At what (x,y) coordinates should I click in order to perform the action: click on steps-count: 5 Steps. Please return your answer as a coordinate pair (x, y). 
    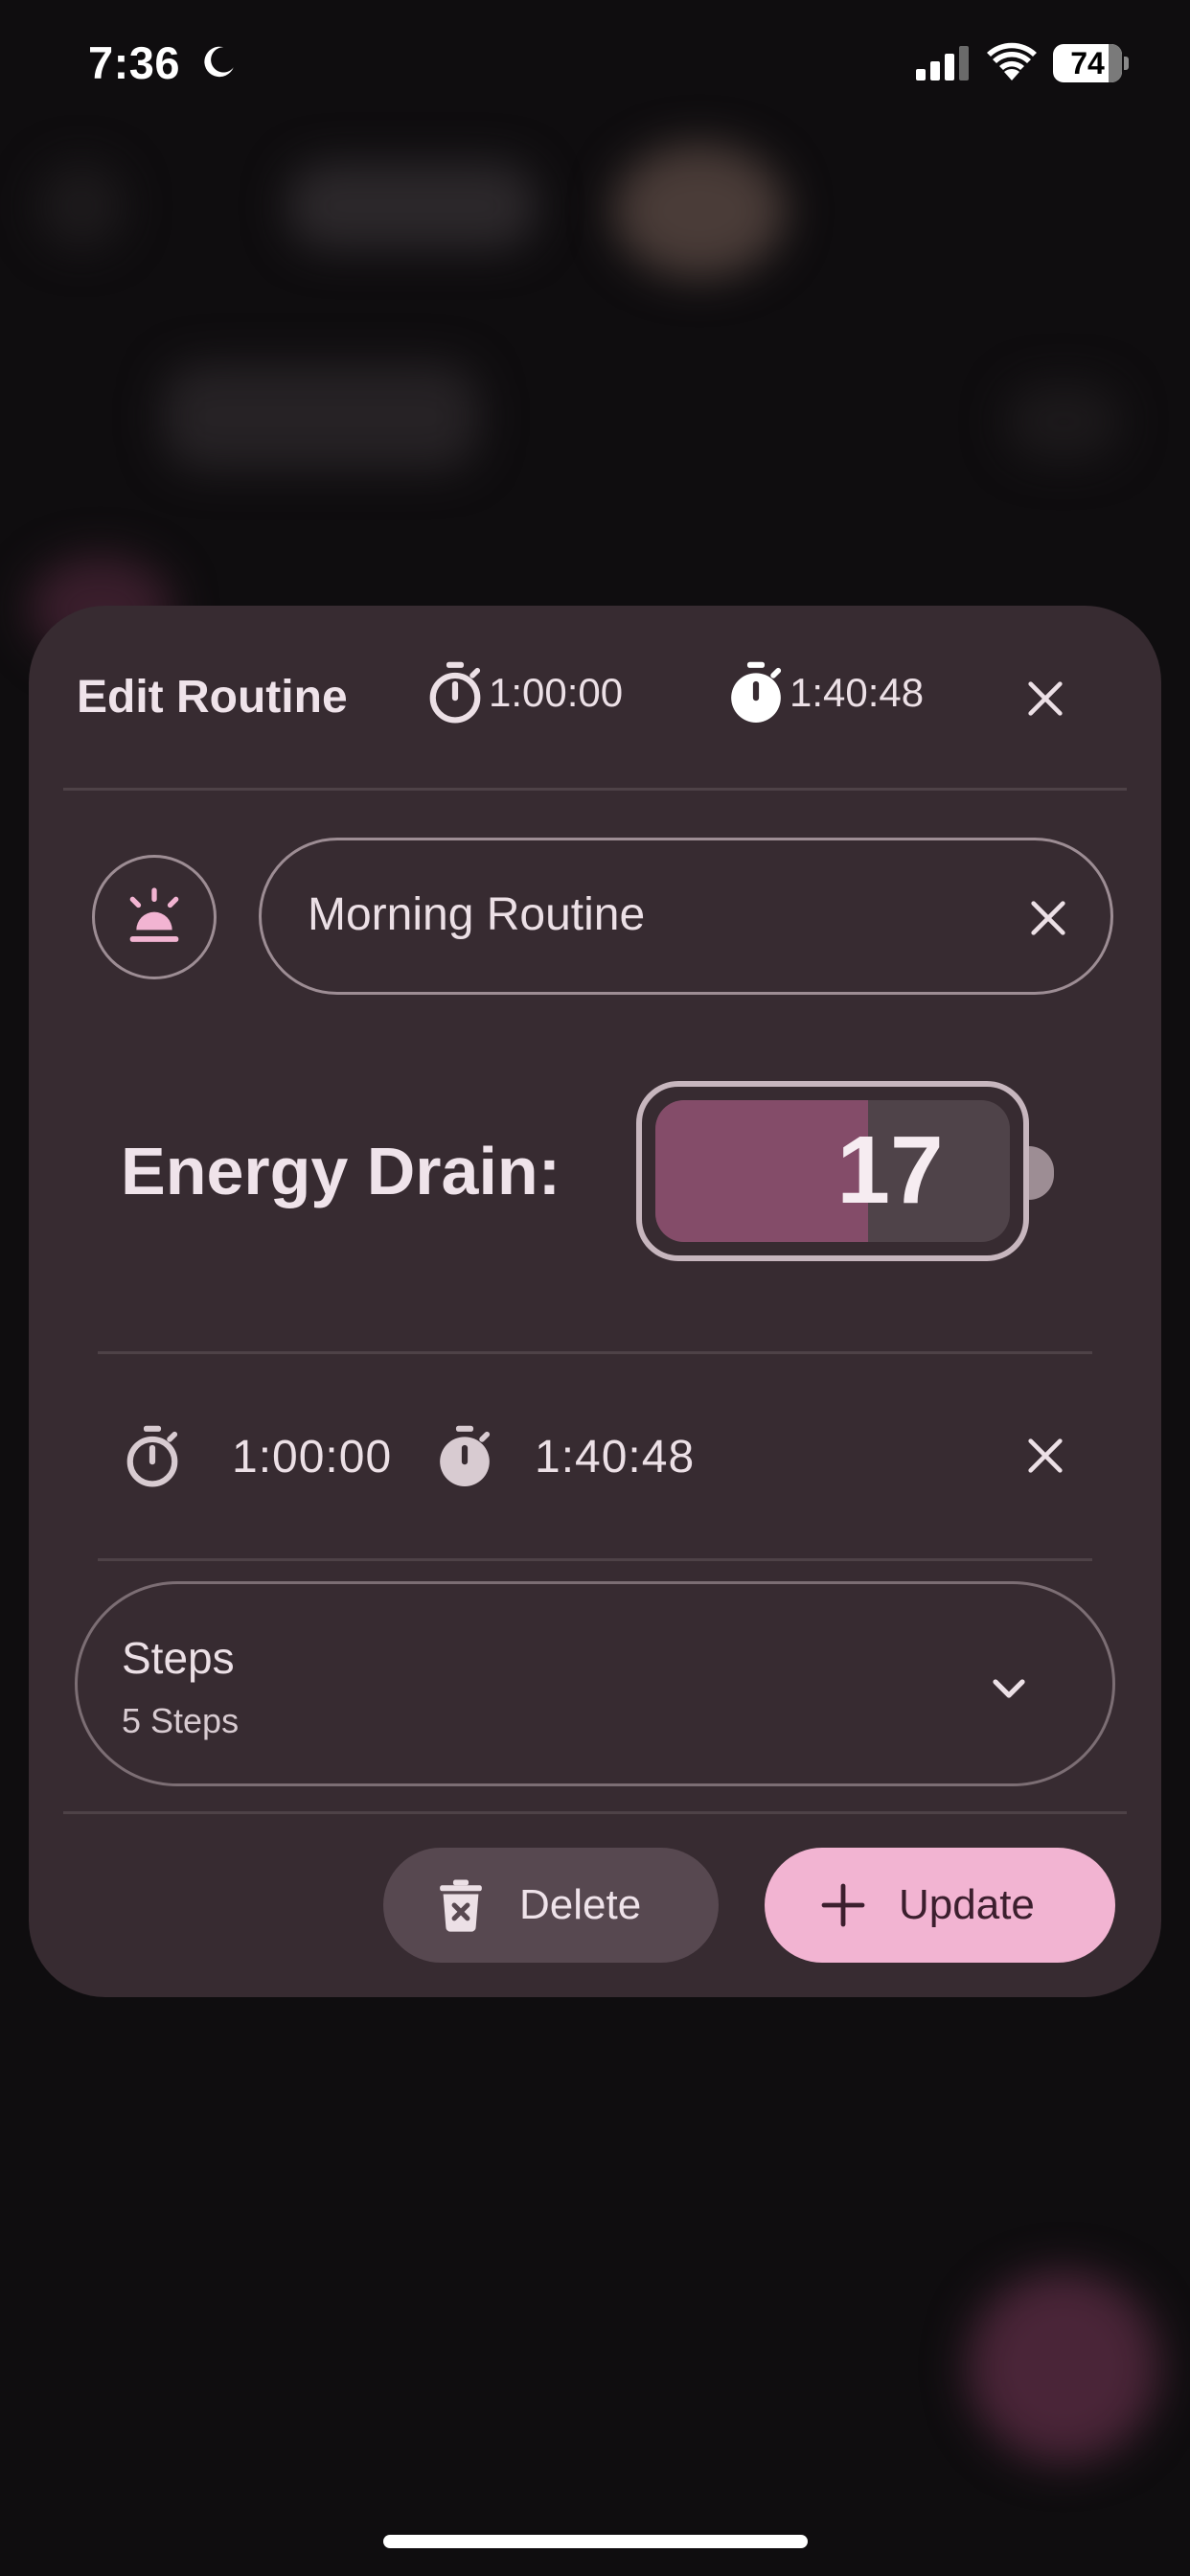
    Looking at the image, I should click on (181, 1720).